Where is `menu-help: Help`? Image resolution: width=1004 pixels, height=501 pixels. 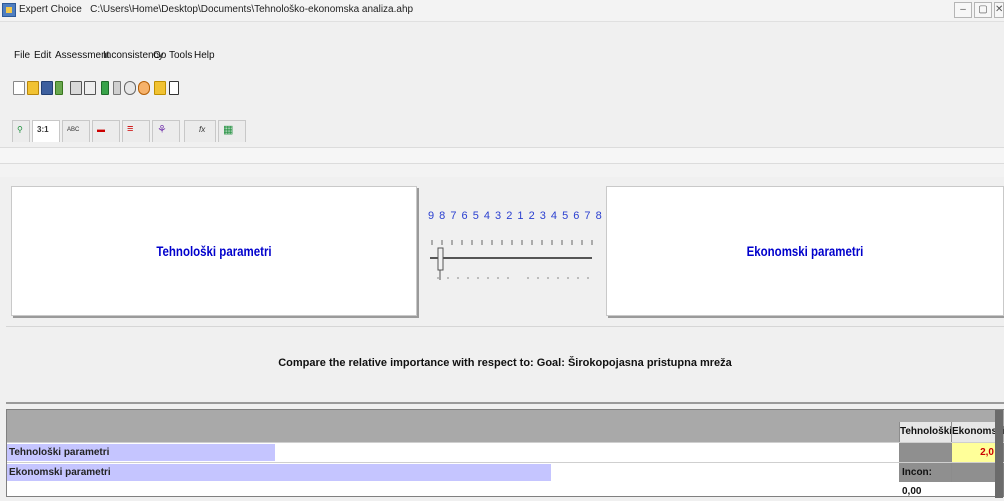 menu-help: Help is located at coordinates (204, 55).